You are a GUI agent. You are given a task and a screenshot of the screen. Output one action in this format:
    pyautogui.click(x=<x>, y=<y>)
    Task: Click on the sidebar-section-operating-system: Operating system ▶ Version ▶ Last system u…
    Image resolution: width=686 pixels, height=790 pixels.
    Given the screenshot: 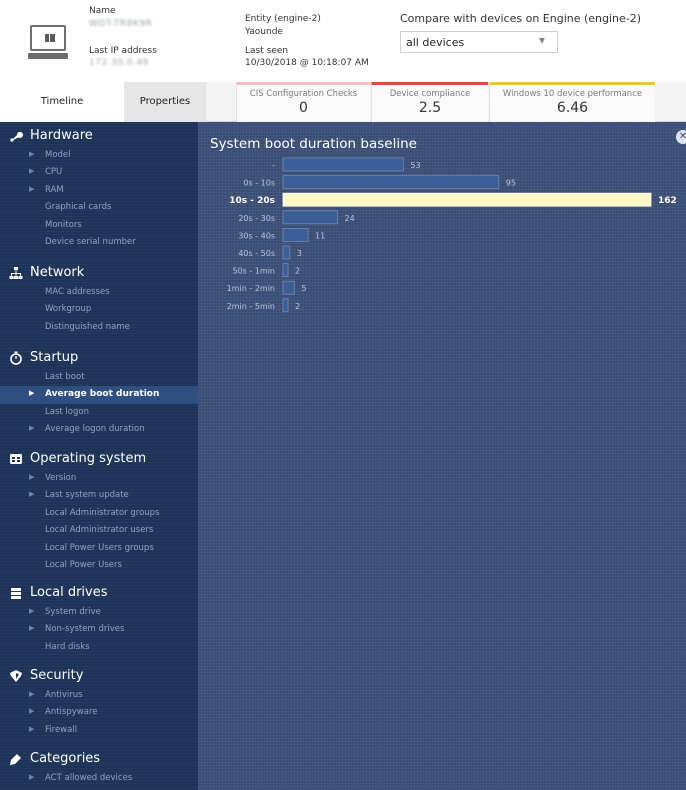 What is the action you would take?
    pyautogui.click(x=99, y=511)
    